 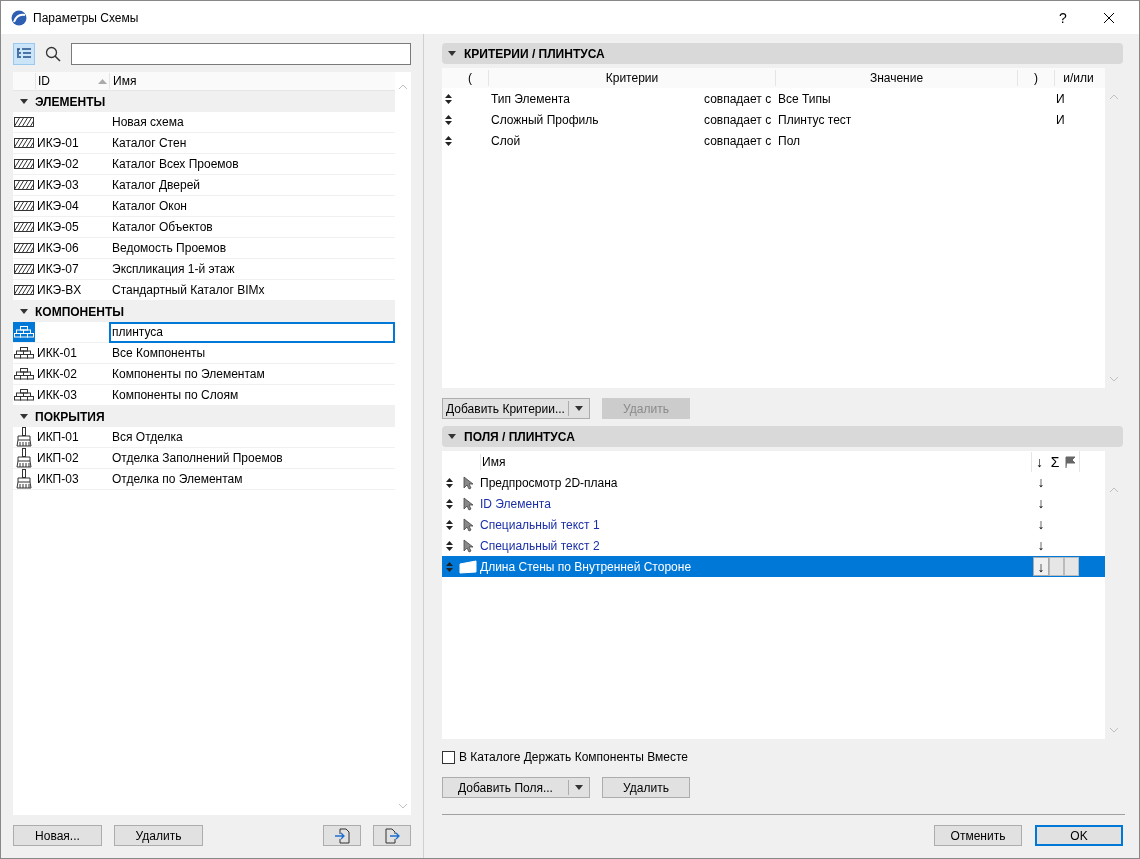 What do you see at coordinates (773, 545) in the screenshot?
I see `field-row: Специальный текст 2 ↓` at bounding box center [773, 545].